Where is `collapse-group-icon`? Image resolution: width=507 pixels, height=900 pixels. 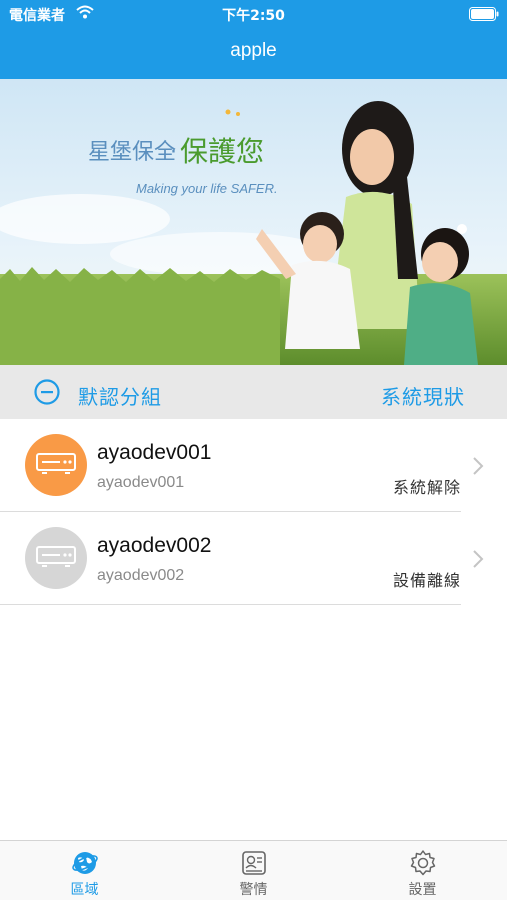 collapse-group-icon is located at coordinates (47, 392).